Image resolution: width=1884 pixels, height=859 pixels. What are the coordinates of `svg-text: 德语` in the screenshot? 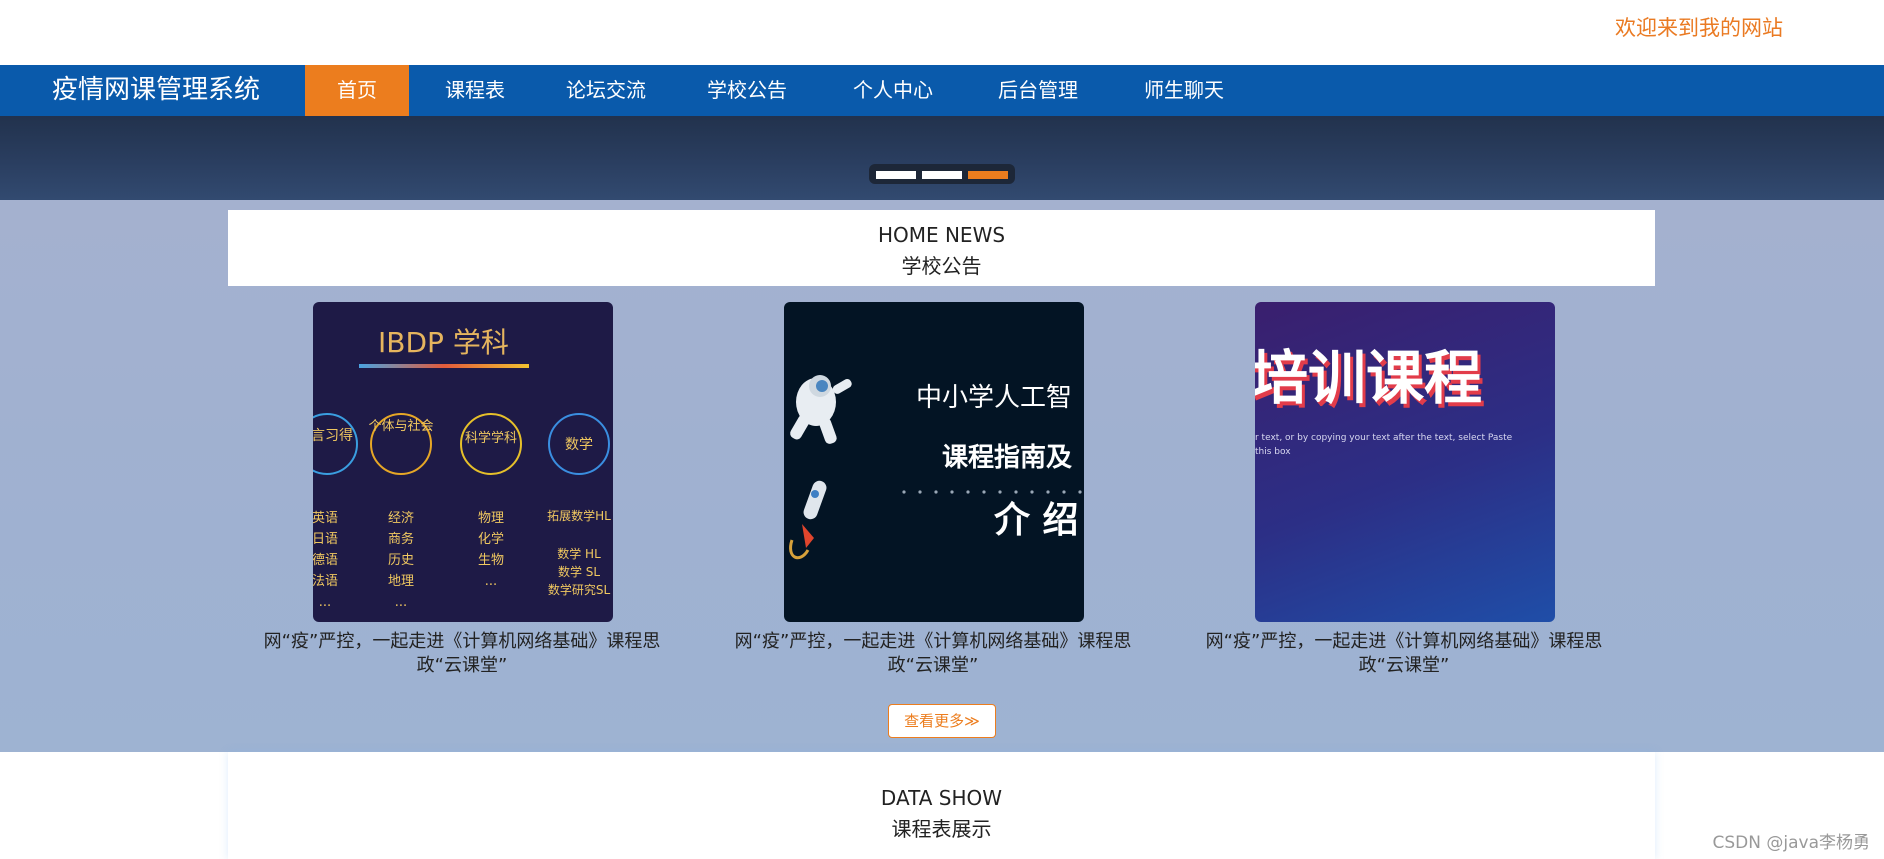 It's located at (325, 560).